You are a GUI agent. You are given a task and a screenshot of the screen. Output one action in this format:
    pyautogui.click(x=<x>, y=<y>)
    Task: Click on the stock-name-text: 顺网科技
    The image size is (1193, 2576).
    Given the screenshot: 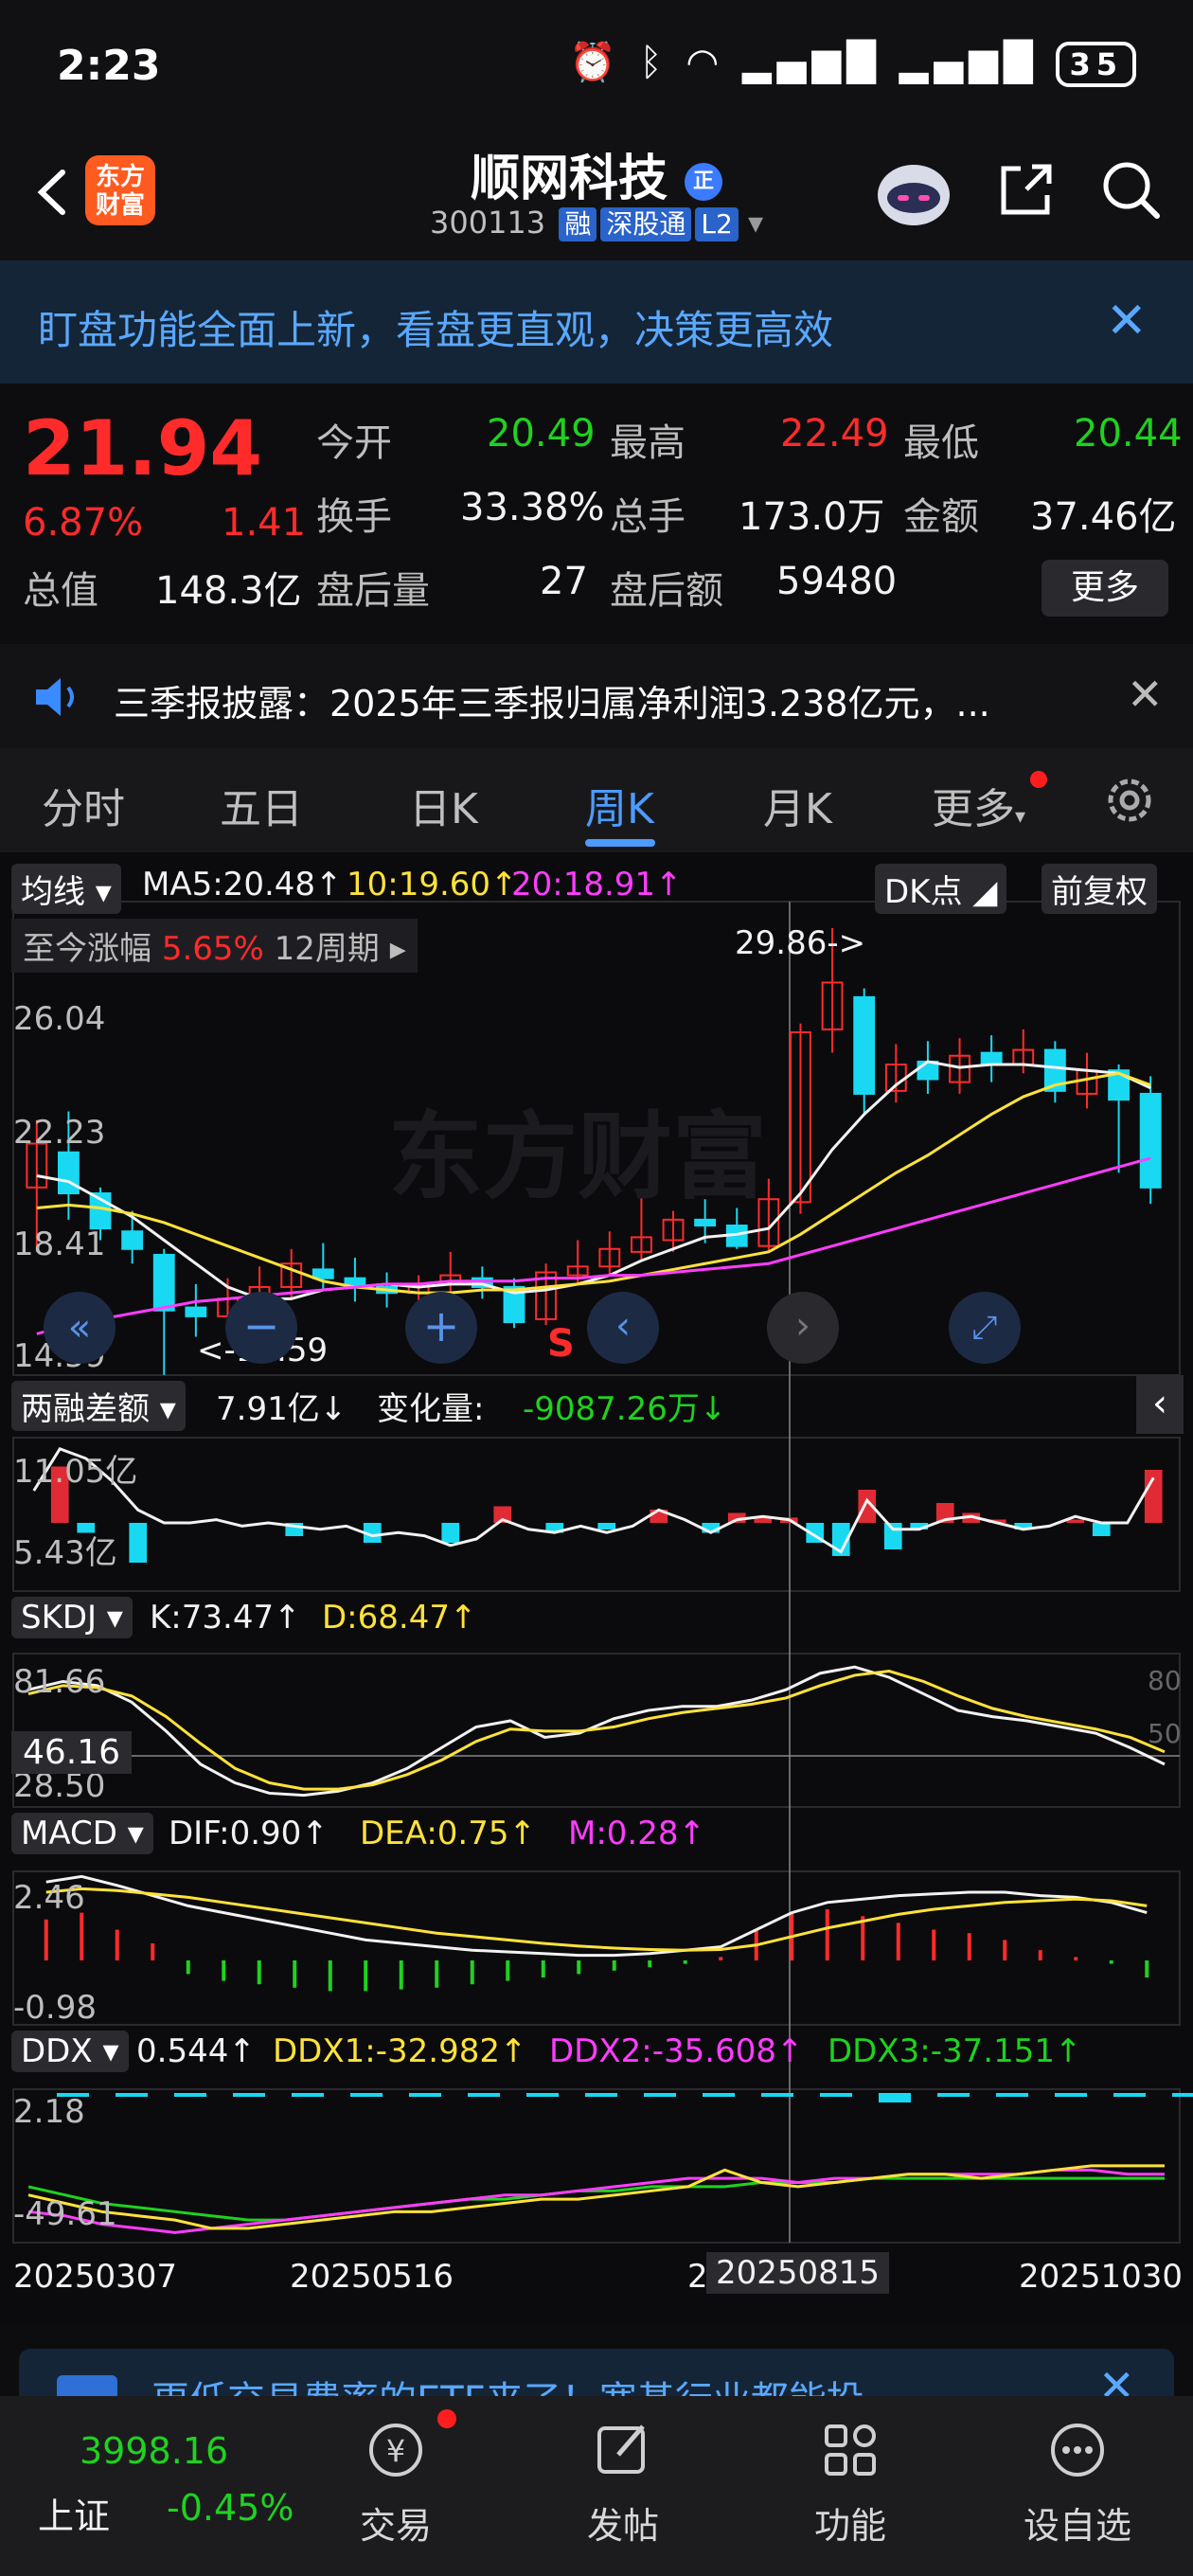 What is the action you would take?
    pyautogui.click(x=569, y=179)
    